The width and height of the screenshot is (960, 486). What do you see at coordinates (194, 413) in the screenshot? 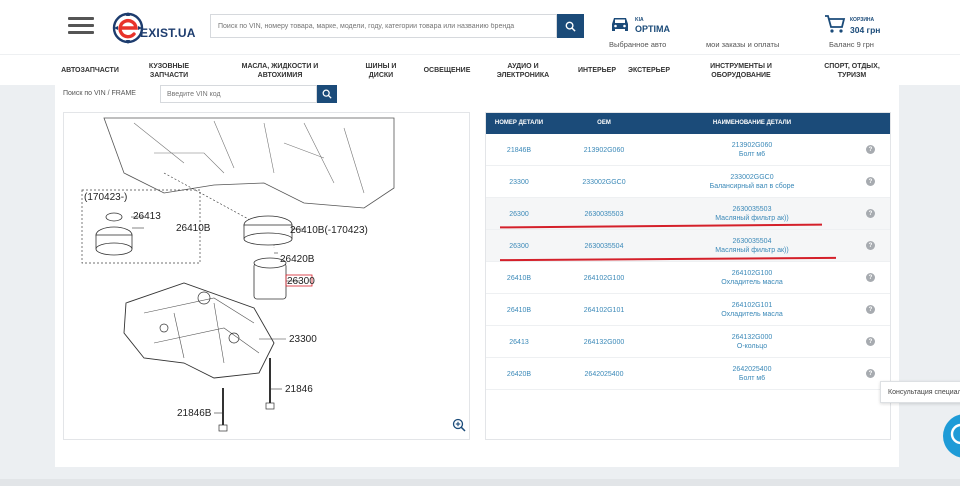
I see `diagram-label-21846b: 21846B` at bounding box center [194, 413].